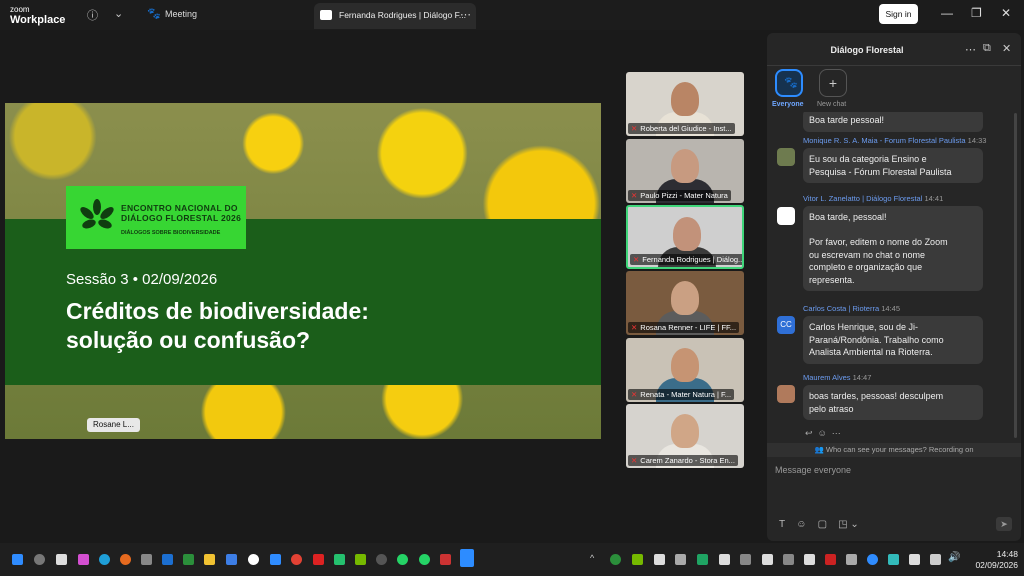  What do you see at coordinates (92, 15) in the screenshot?
I see `info-icon: ⓘ` at bounding box center [92, 15].